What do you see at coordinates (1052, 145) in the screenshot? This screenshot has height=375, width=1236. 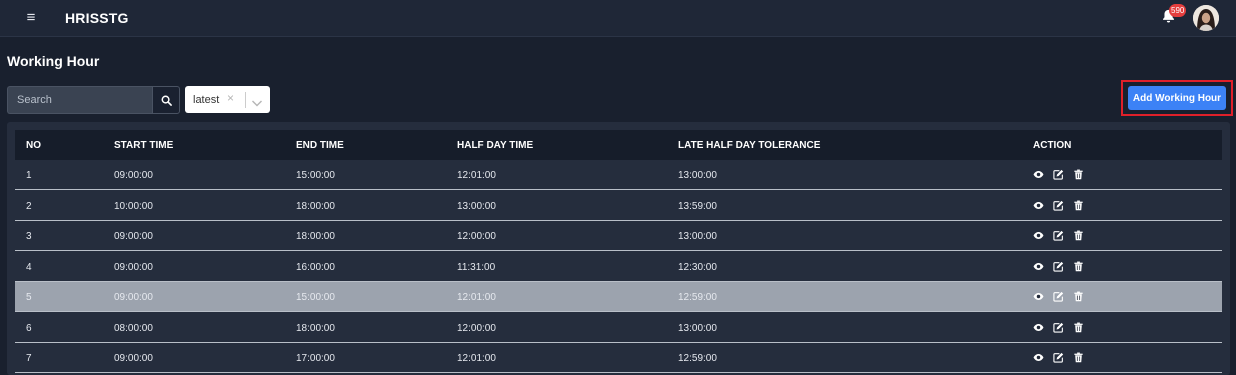 I see `column-header-action: ACTION` at bounding box center [1052, 145].